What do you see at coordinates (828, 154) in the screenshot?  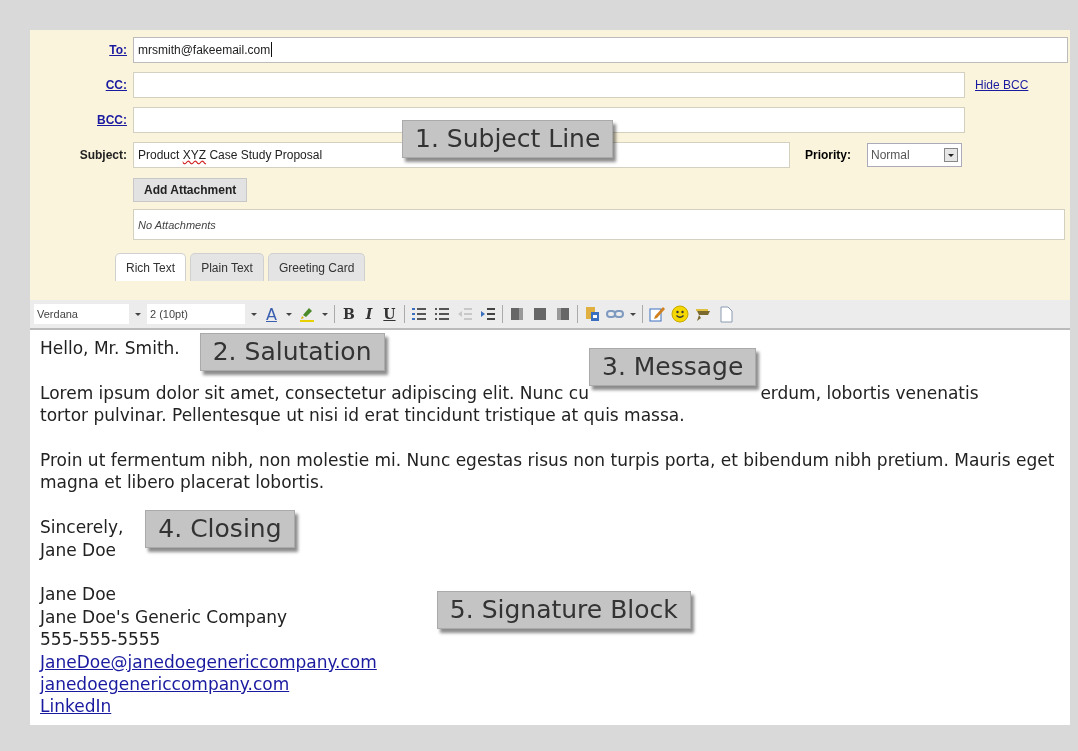 I see `priority-label: Priority:` at bounding box center [828, 154].